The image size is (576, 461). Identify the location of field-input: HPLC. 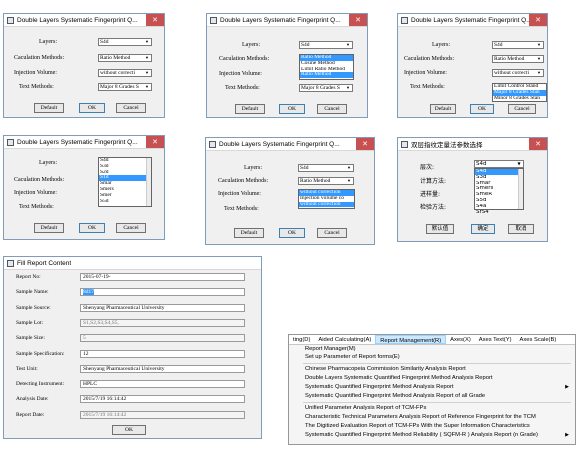
(162, 384).